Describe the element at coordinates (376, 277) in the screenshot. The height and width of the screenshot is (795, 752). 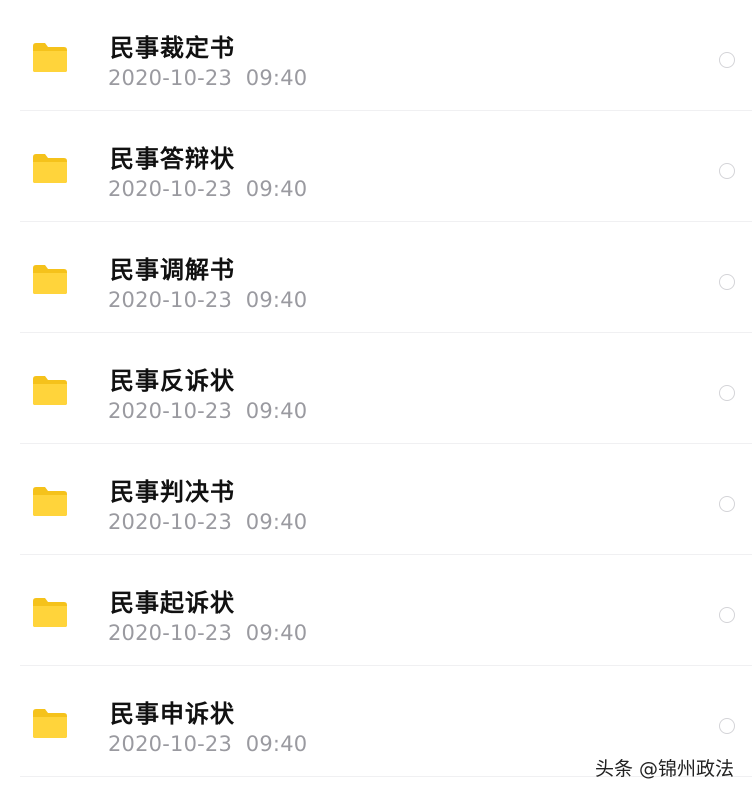
I see `list-item: 民事调解书 2020-10-23 09:40` at that location.